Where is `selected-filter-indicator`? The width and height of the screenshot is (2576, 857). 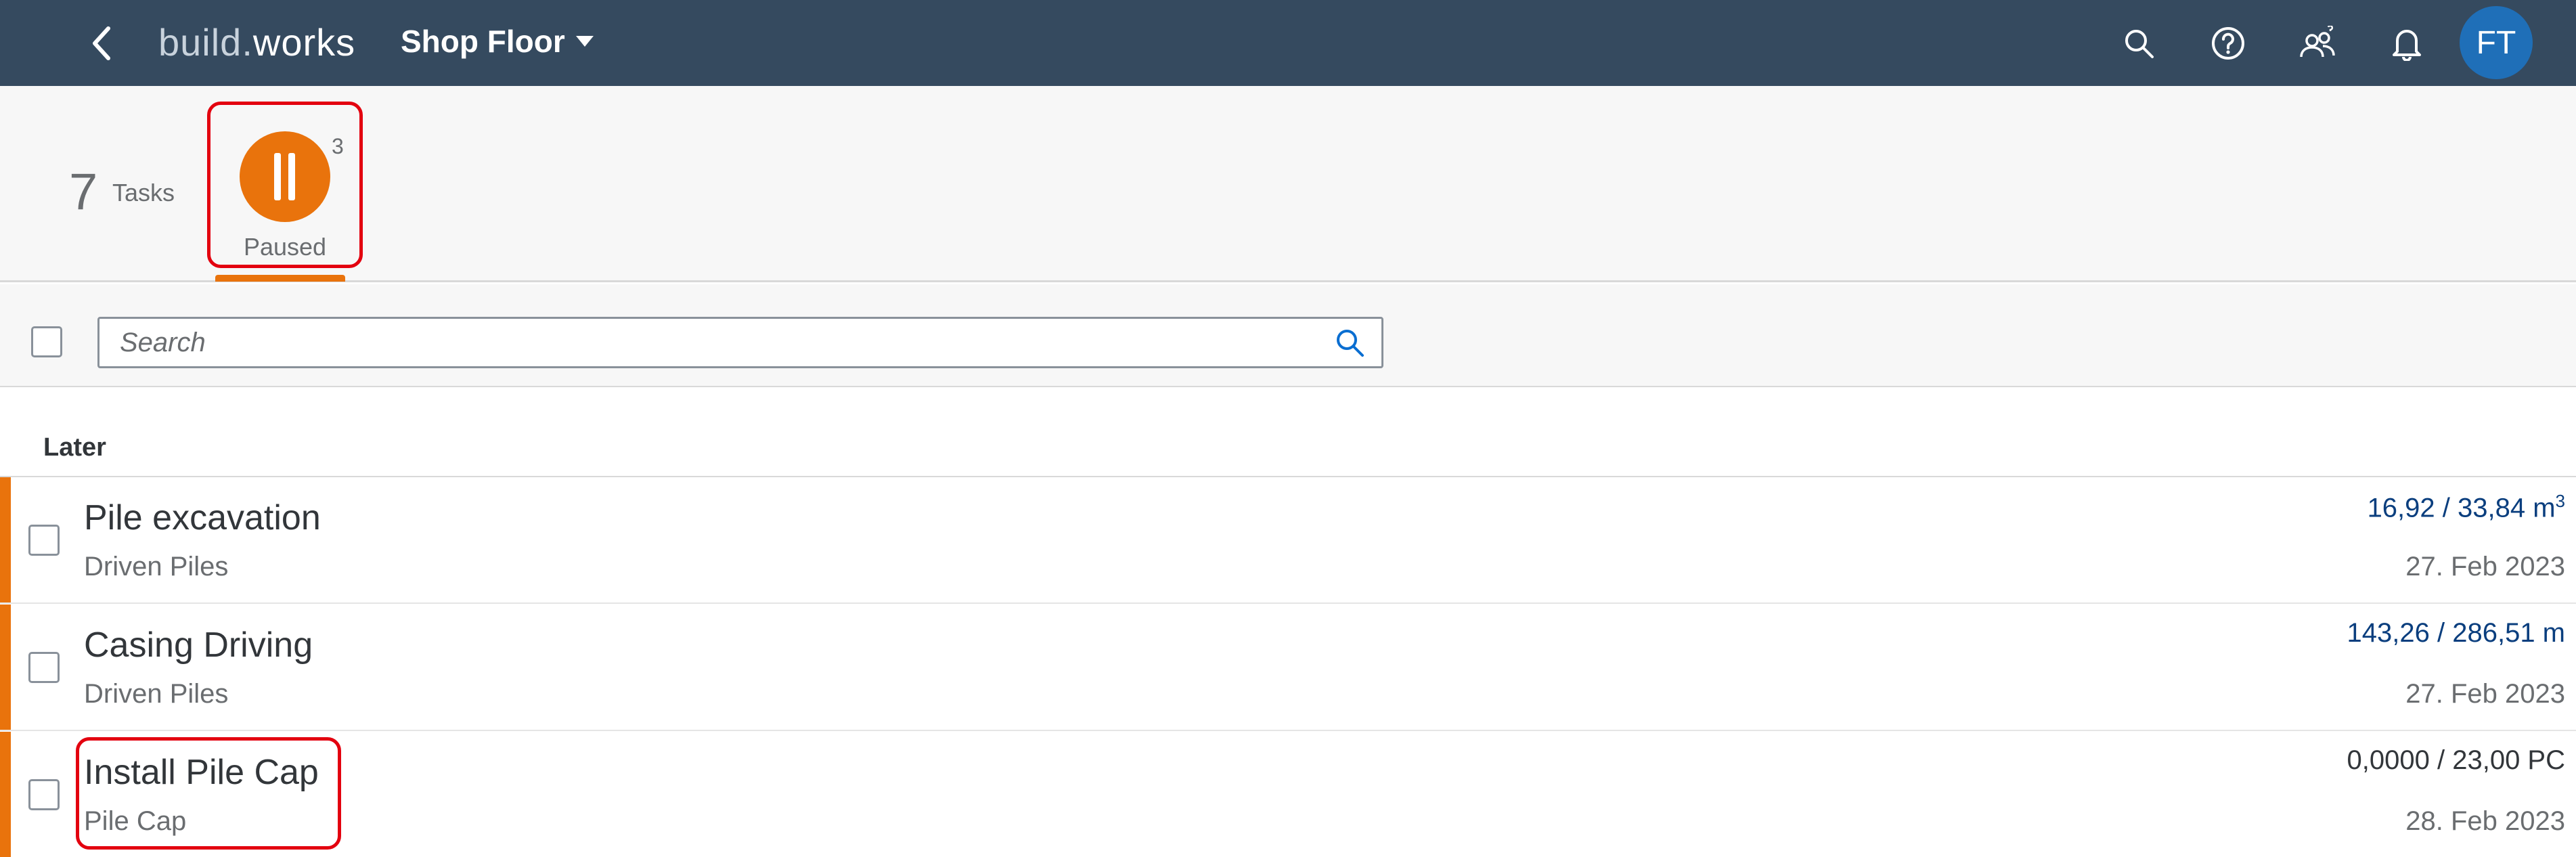 selected-filter-indicator is located at coordinates (280, 278).